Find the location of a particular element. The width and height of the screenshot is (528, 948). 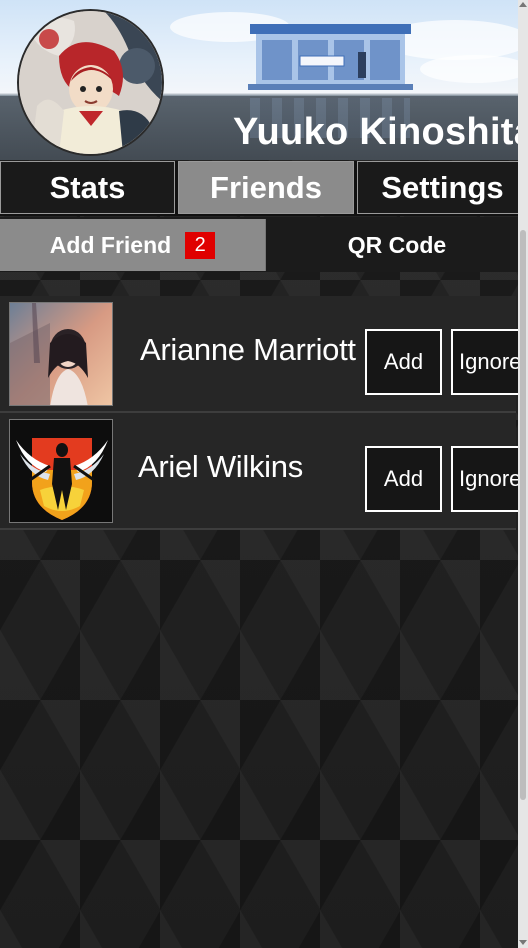

tab-friends-label: Friends is located at coordinates (266, 187).